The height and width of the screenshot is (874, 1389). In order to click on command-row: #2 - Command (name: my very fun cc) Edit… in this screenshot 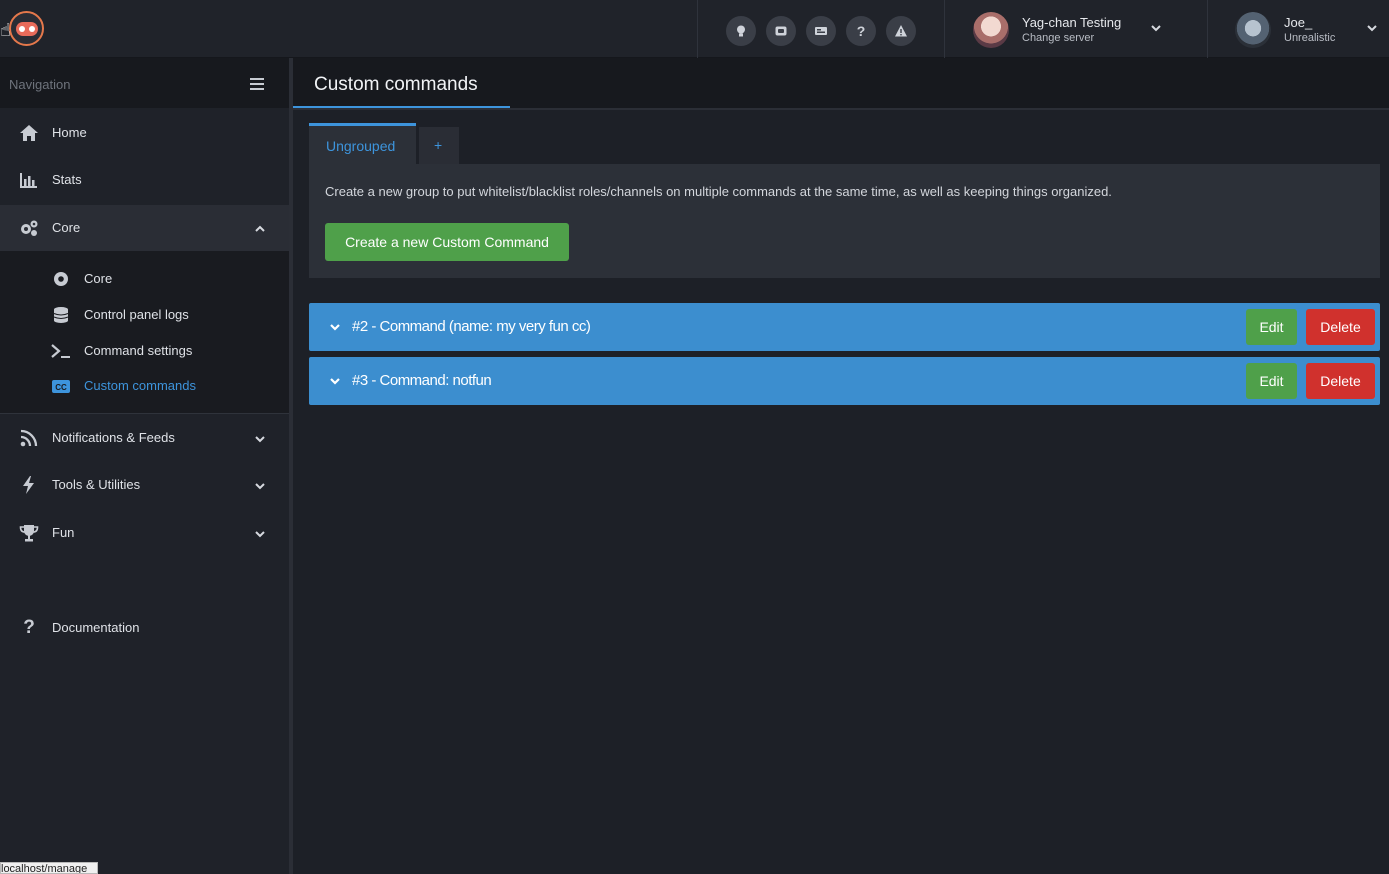, I will do `click(844, 327)`.